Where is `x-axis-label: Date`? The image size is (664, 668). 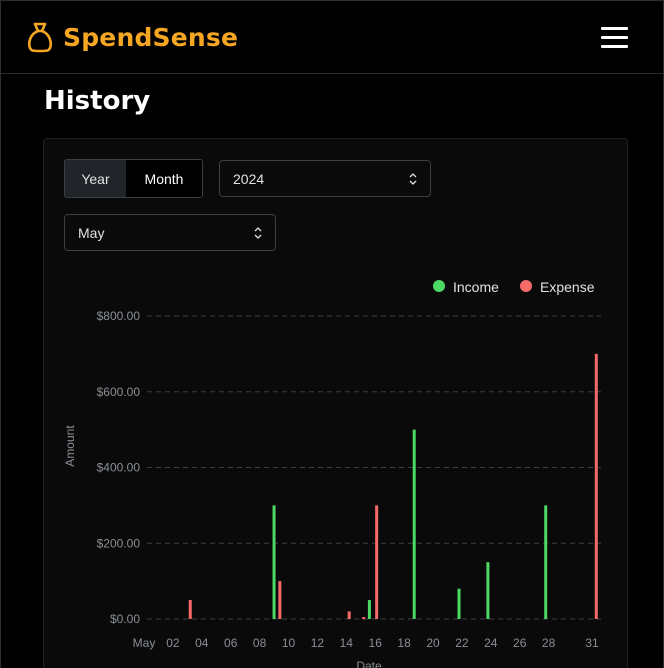
x-axis-label: Date is located at coordinates (369, 663).